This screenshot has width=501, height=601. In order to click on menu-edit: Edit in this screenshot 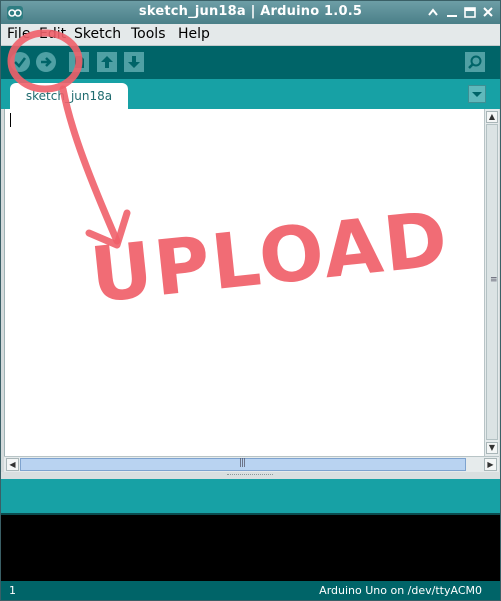, I will do `click(52, 34)`.